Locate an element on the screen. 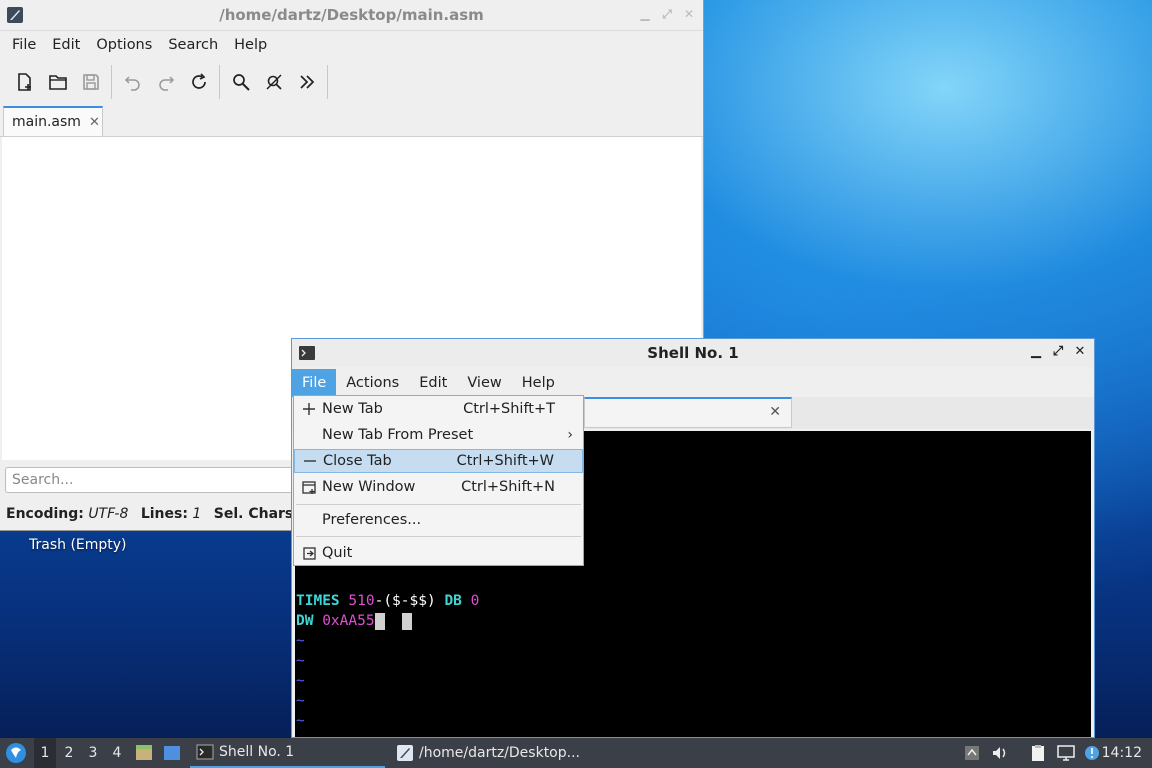 The height and width of the screenshot is (768, 1152). workspace-1: 1 is located at coordinates (45, 753).